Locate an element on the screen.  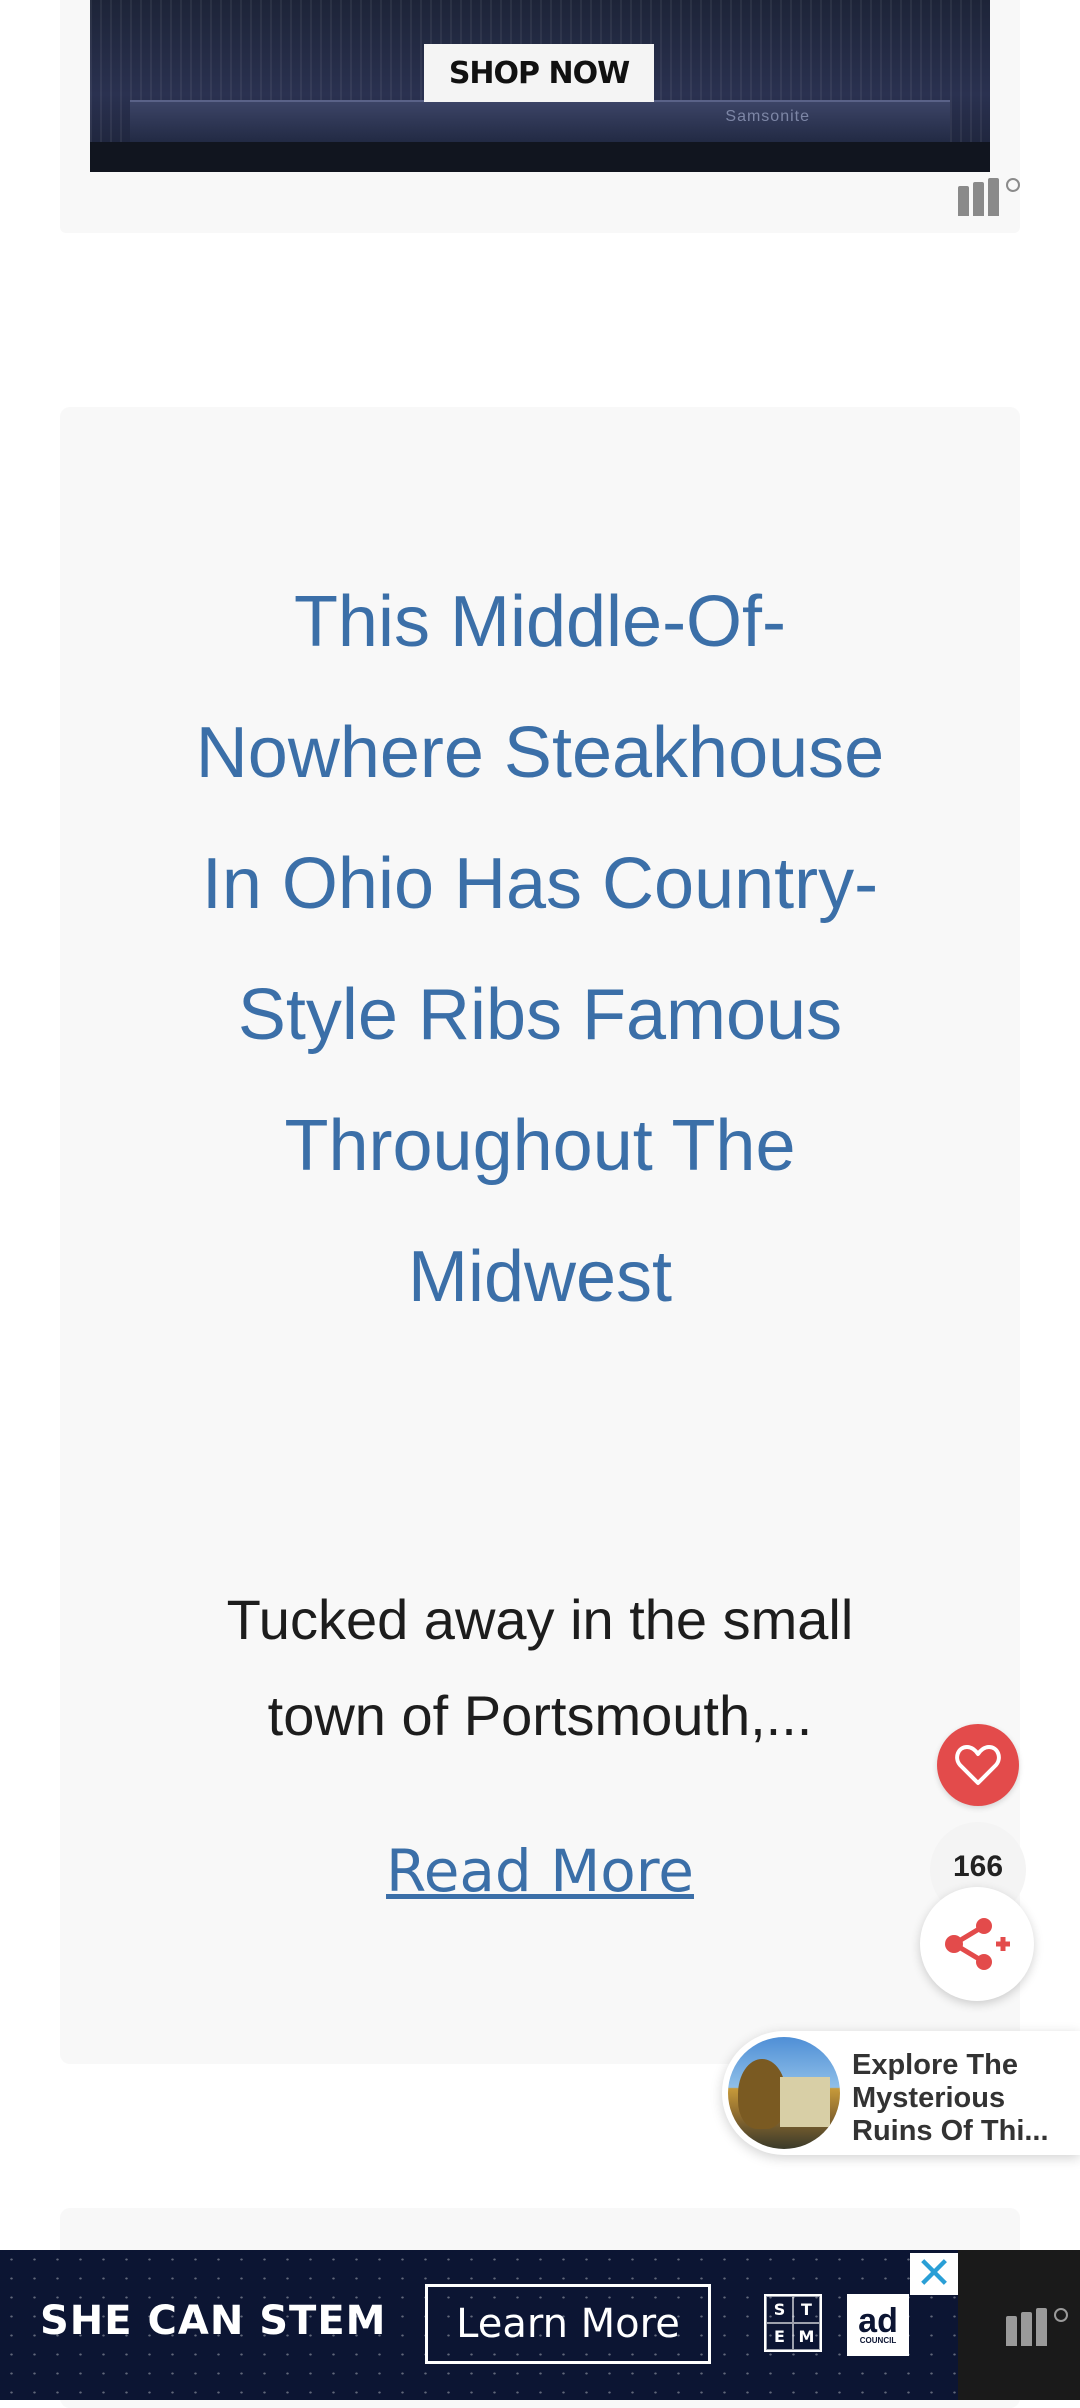
recommended-thumbnail is located at coordinates (784, 2093).